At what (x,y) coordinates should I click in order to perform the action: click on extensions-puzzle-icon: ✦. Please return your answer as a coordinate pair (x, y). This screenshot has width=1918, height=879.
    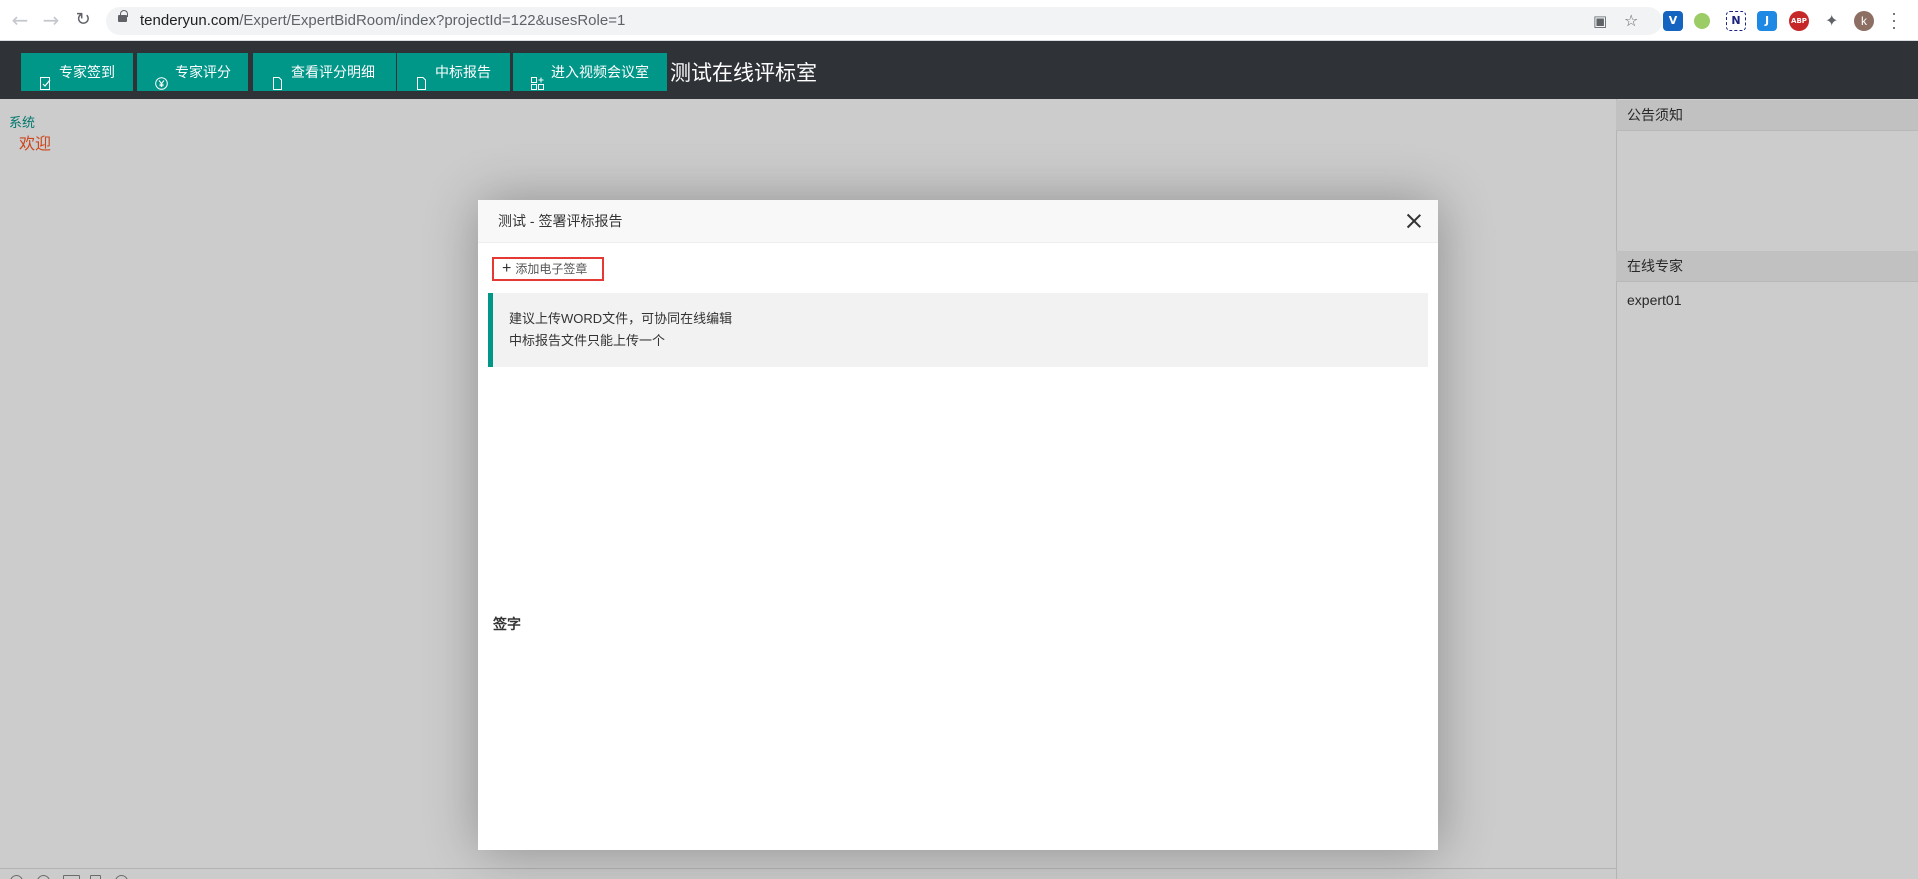
    Looking at the image, I should click on (1831, 21).